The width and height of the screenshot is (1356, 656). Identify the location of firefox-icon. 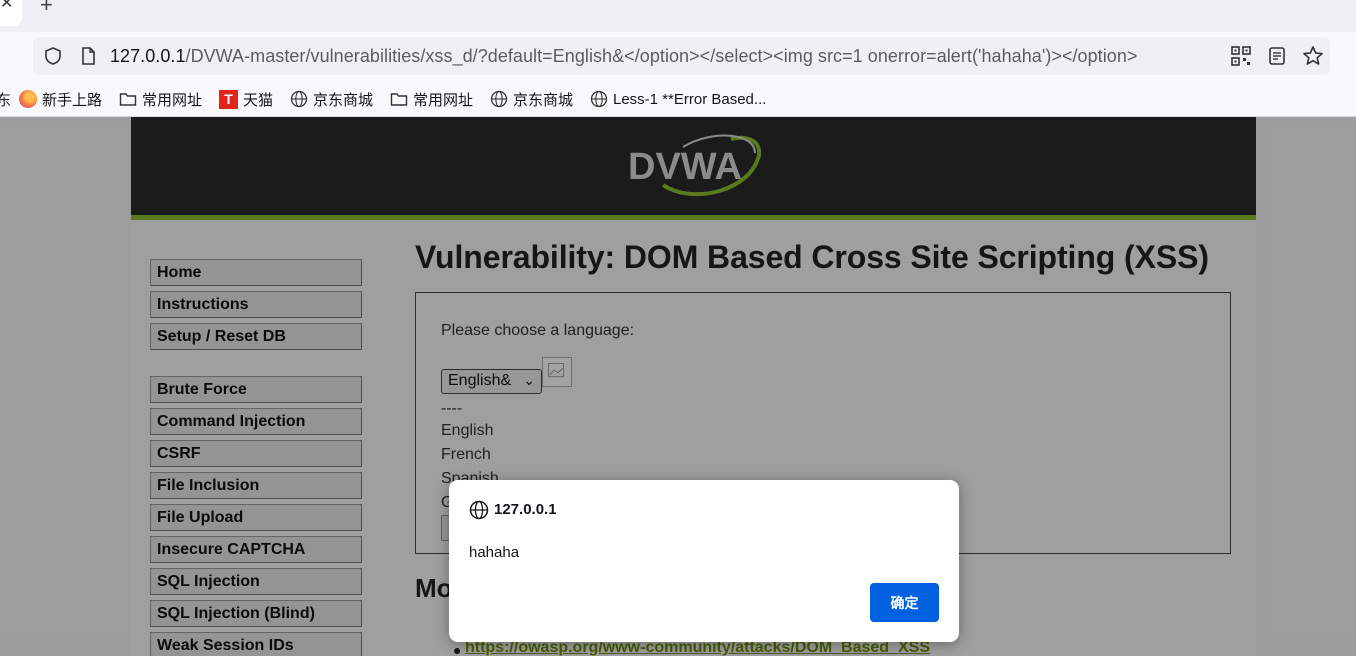
(28, 99).